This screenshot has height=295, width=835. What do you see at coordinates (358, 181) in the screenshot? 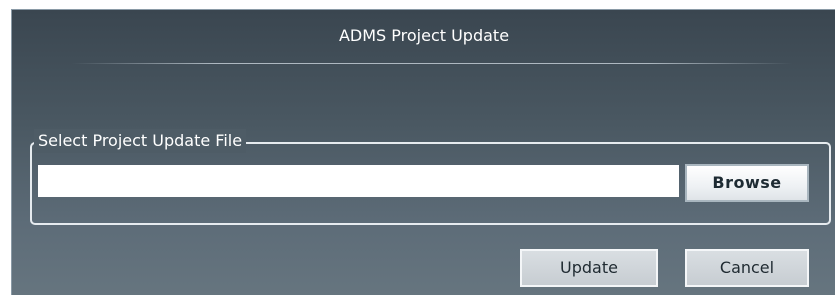
I see `project-file-path-input` at bounding box center [358, 181].